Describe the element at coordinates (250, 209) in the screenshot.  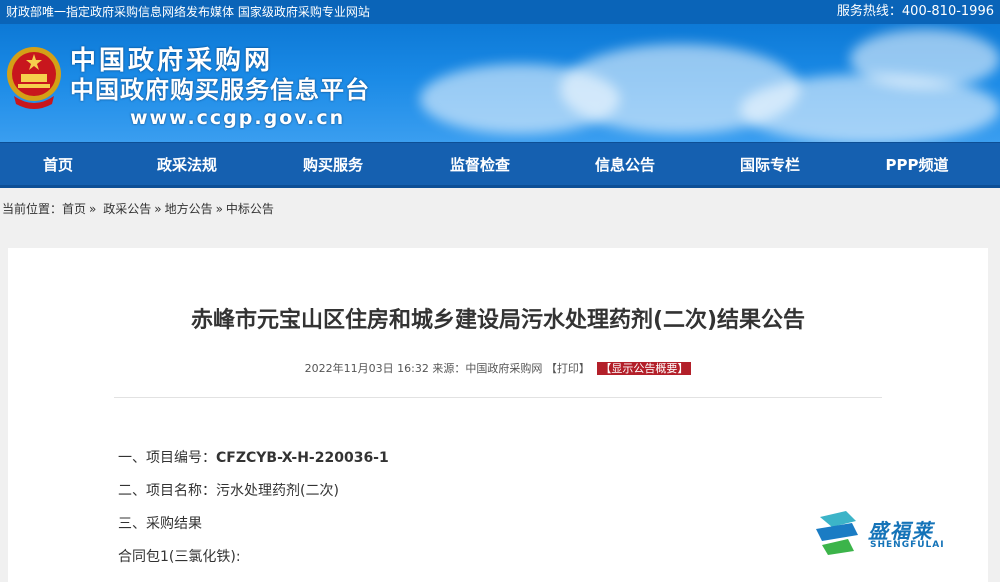
I see `breadcrumb-award: 中标公告` at that location.